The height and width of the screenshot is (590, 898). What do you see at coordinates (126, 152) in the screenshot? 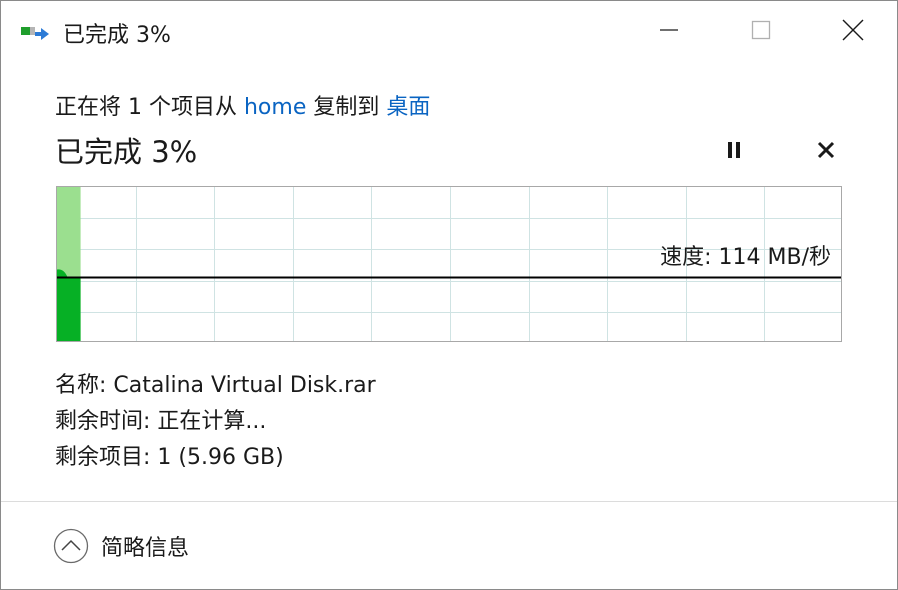
I see `progress-heading: 已完成 3%` at bounding box center [126, 152].